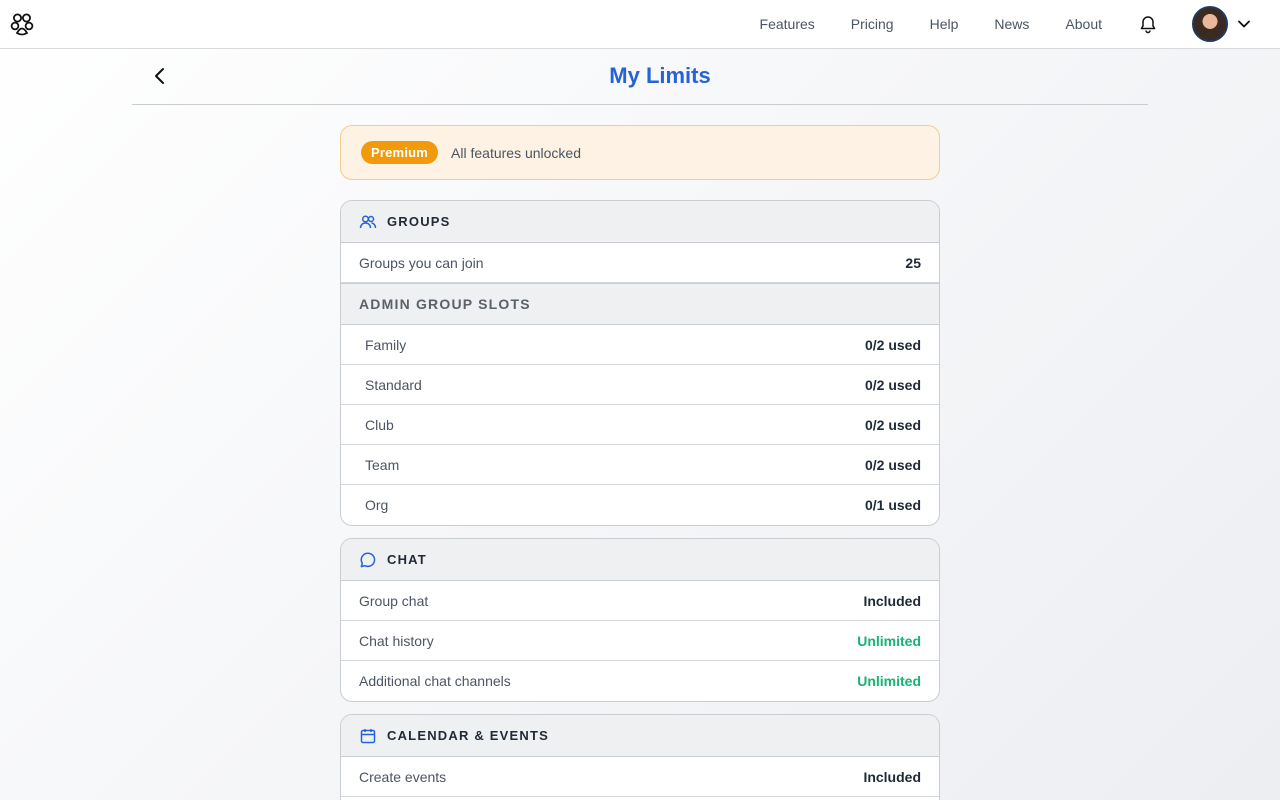 The height and width of the screenshot is (800, 1280). Describe the element at coordinates (396, 640) in the screenshot. I see `limit-label: Chat history` at that location.